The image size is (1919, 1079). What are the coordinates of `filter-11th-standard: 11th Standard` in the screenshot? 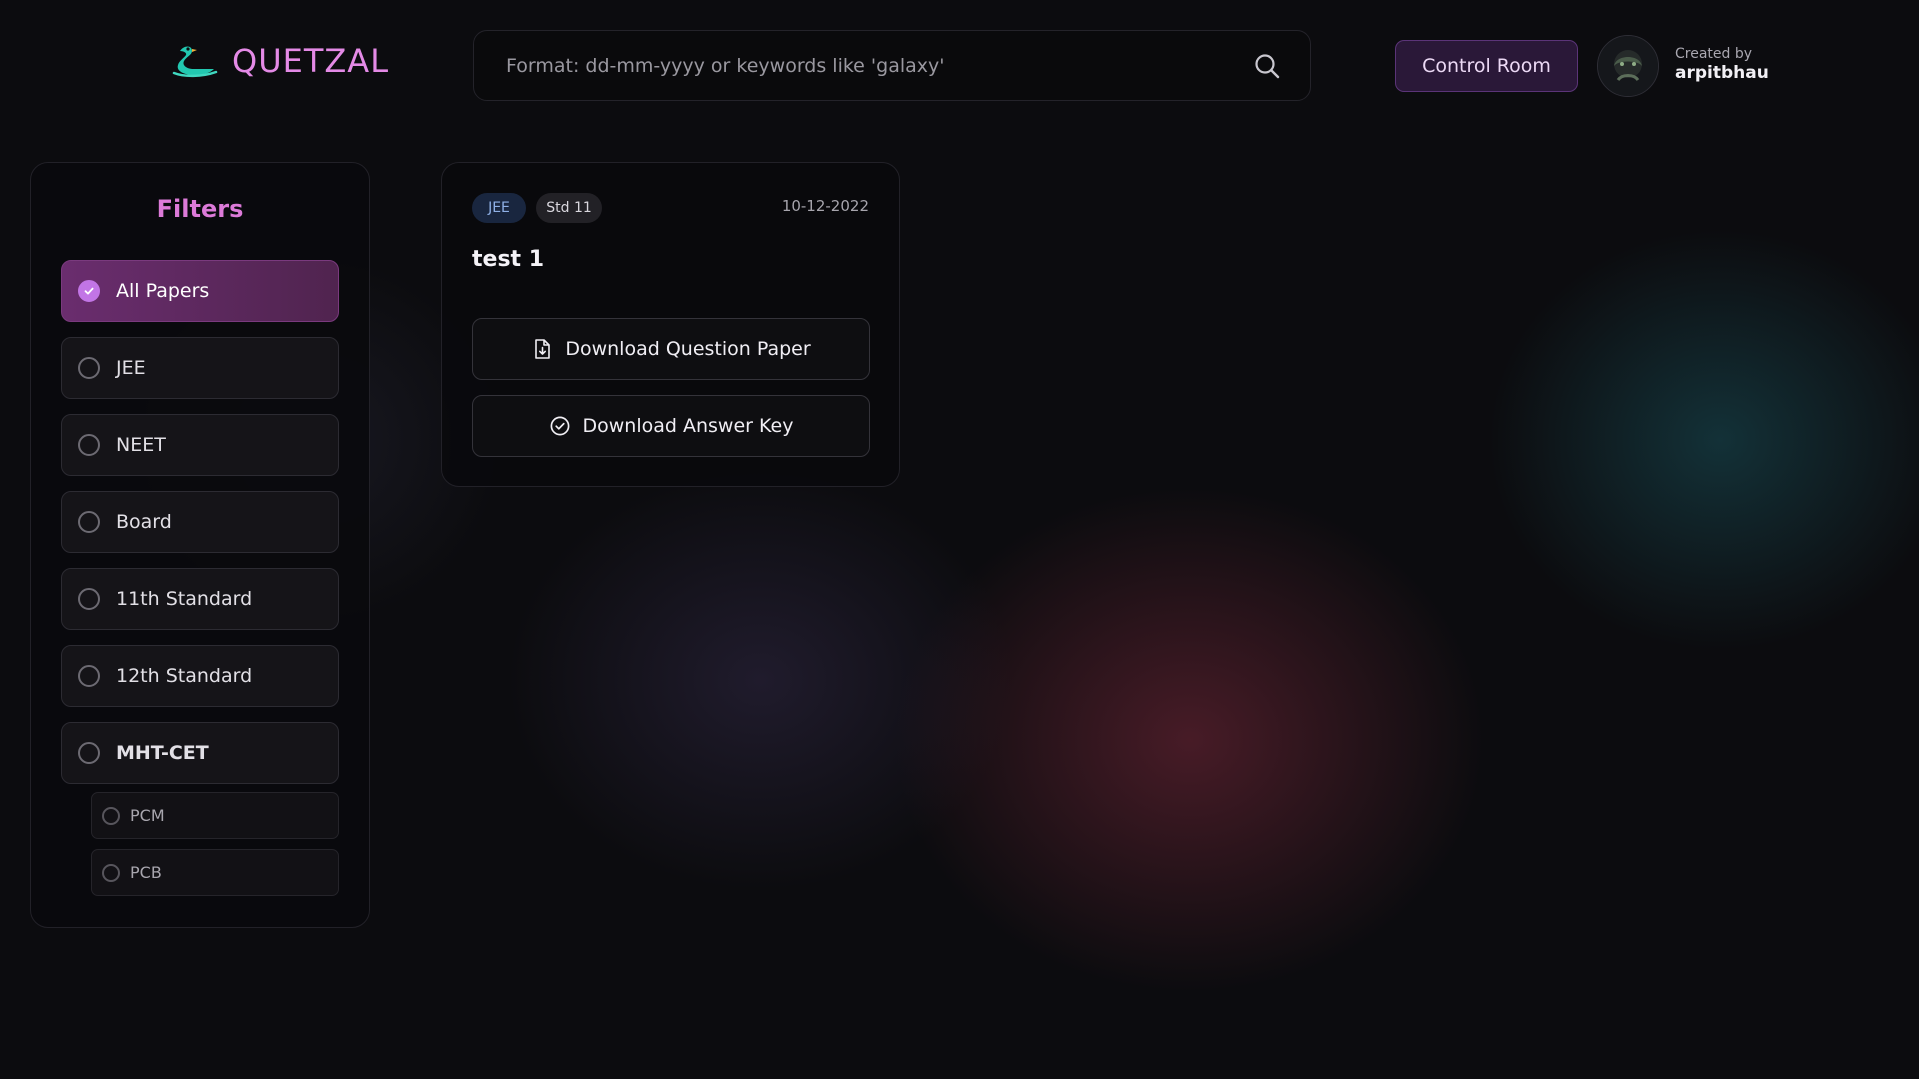 It's located at (200, 599).